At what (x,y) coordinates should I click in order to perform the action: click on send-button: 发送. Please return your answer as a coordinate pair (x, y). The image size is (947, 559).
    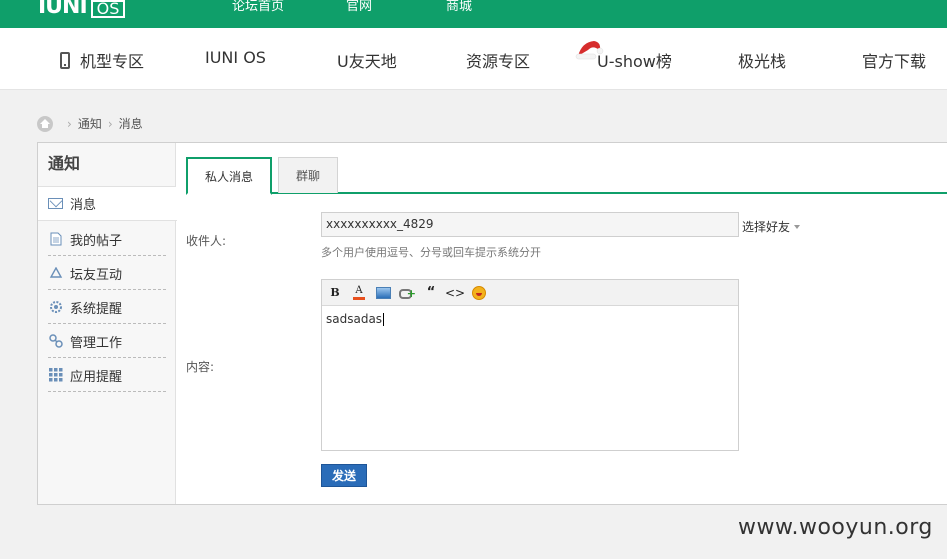
    Looking at the image, I should click on (344, 475).